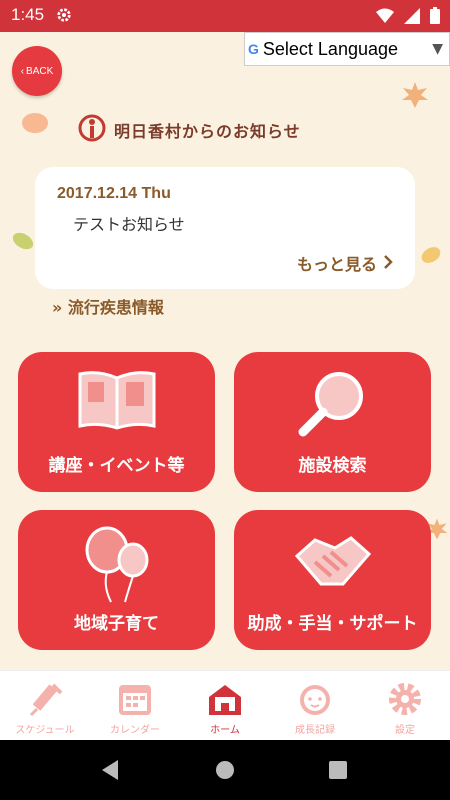 The image size is (450, 800). I want to click on back-label: BACK, so click(40, 71).